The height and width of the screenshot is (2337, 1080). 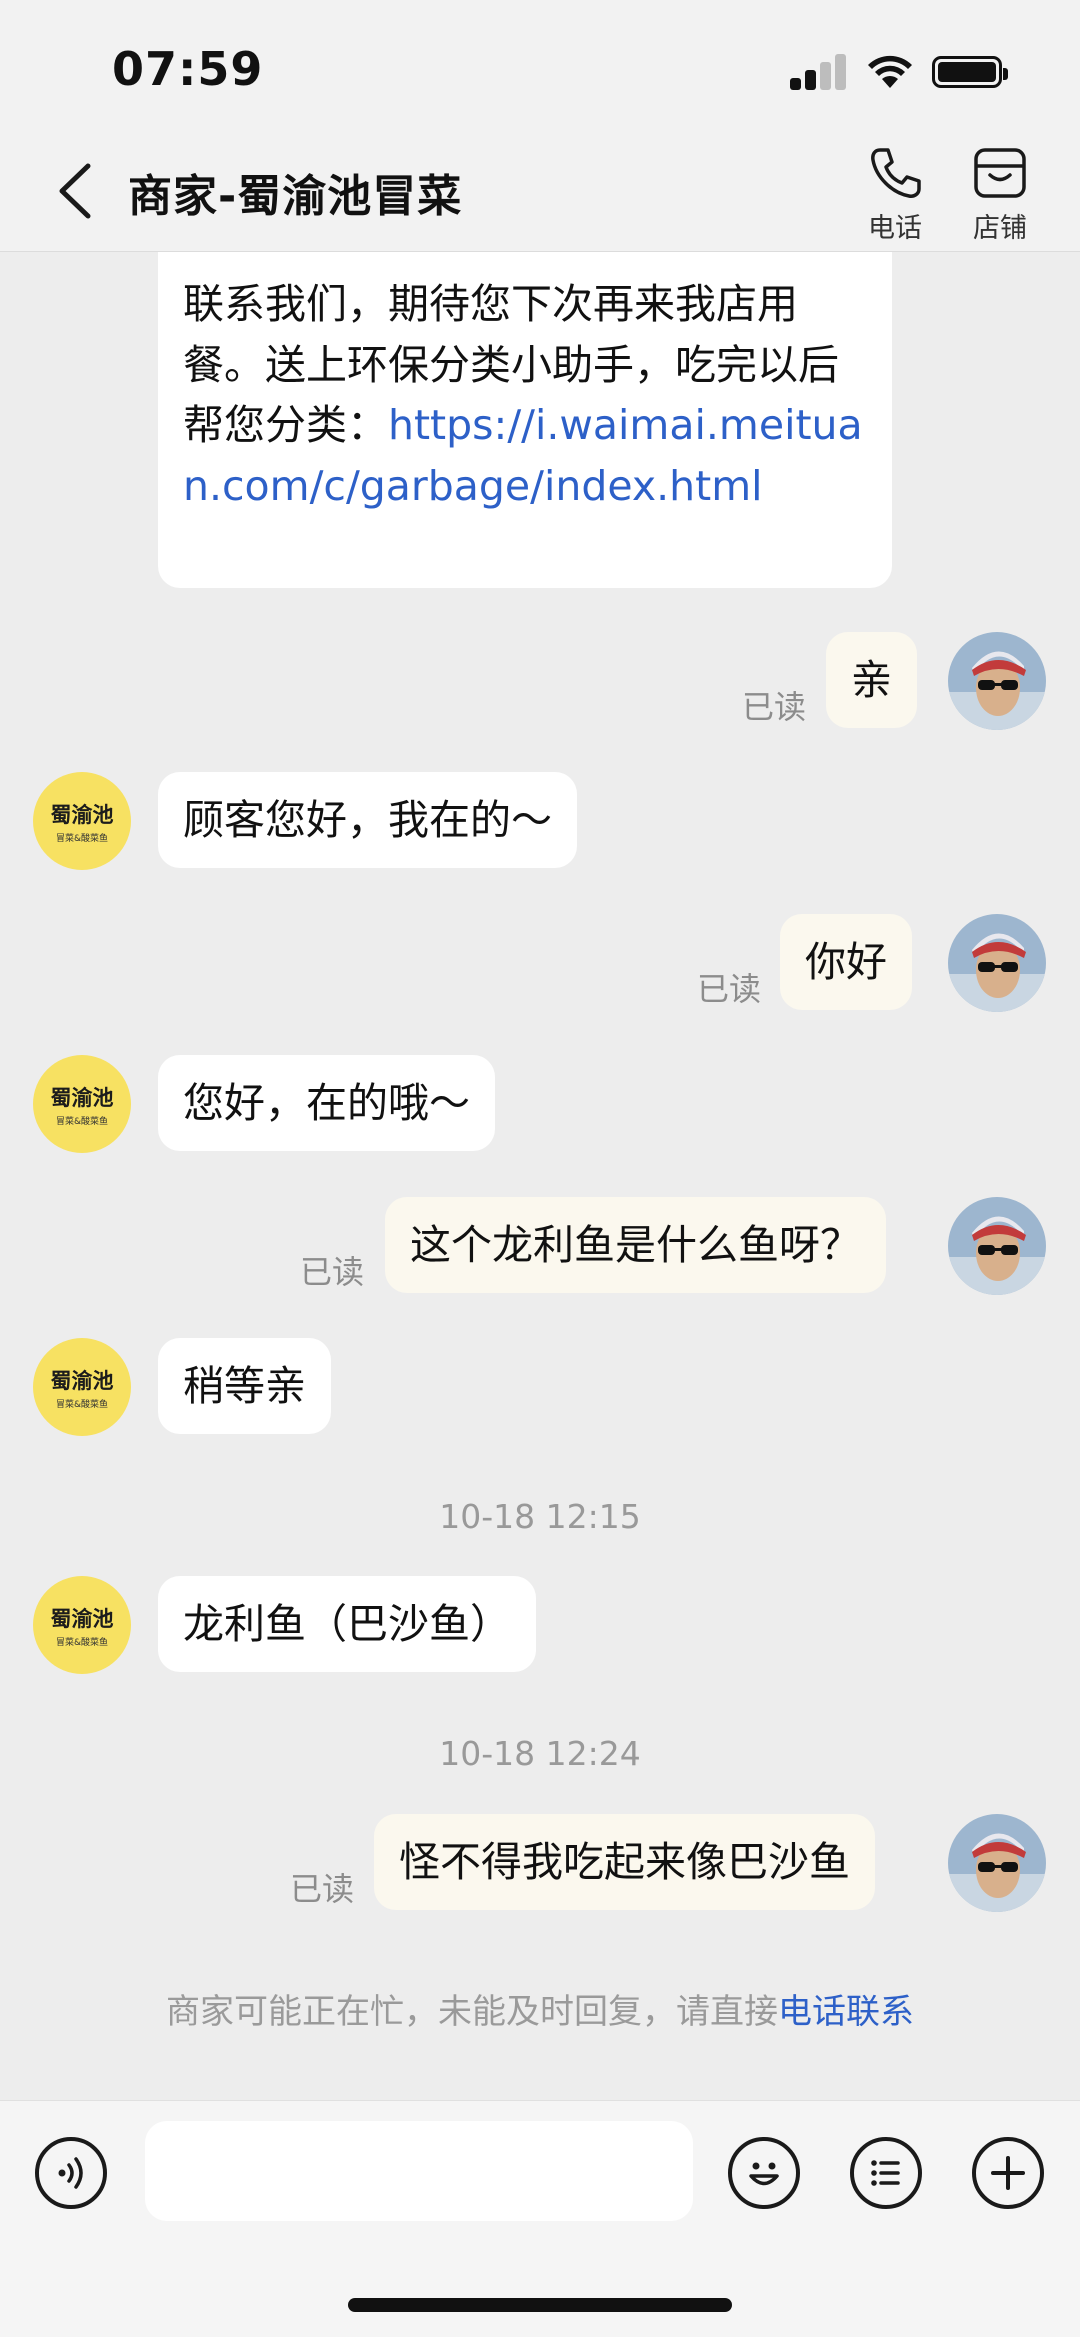 What do you see at coordinates (540, 1753) in the screenshot?
I see `timestamp: 10-18 12:24` at bounding box center [540, 1753].